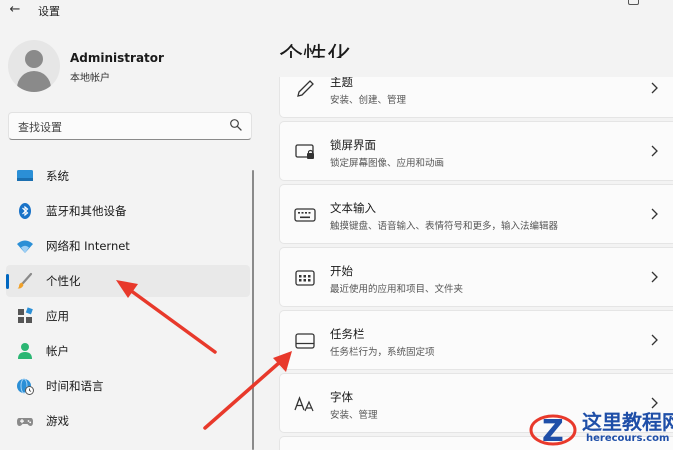 This screenshot has height=450, width=673. Describe the element at coordinates (305, 278) in the screenshot. I see `start-icon` at that location.